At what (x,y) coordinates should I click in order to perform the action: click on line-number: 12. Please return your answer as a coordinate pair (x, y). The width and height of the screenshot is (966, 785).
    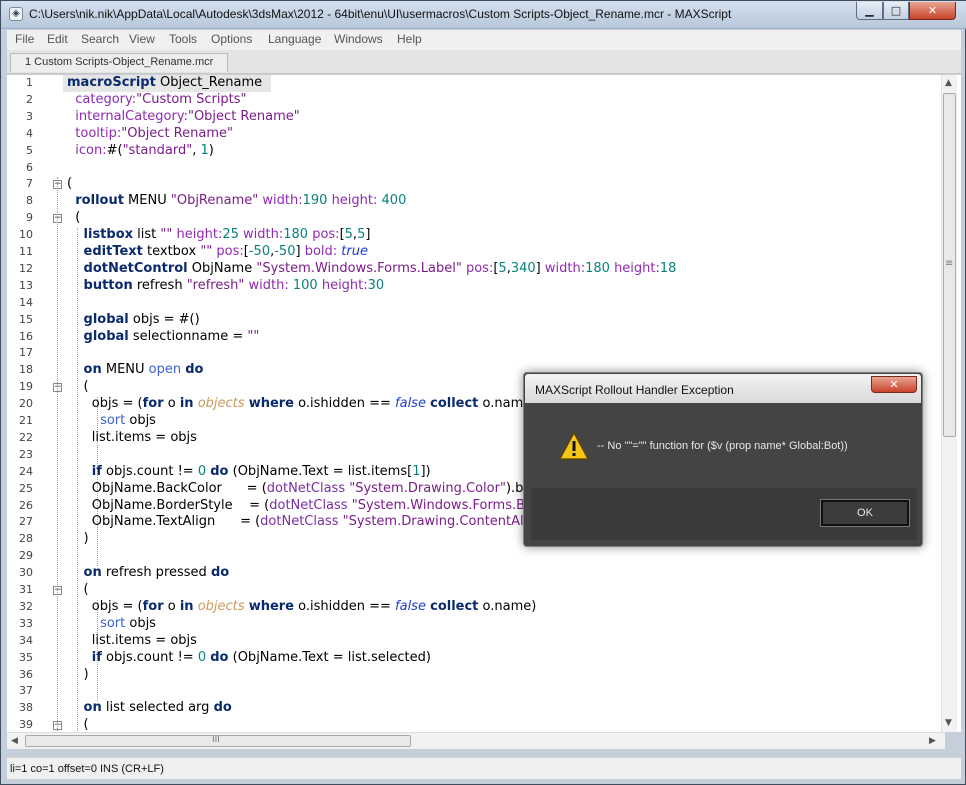
    Looking at the image, I should click on (26, 268).